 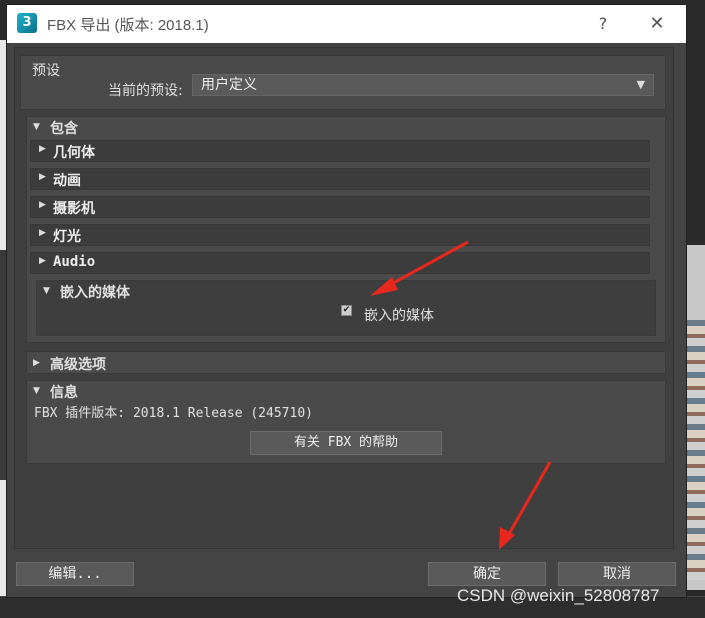 I want to click on close-button: ✕, so click(x=657, y=24).